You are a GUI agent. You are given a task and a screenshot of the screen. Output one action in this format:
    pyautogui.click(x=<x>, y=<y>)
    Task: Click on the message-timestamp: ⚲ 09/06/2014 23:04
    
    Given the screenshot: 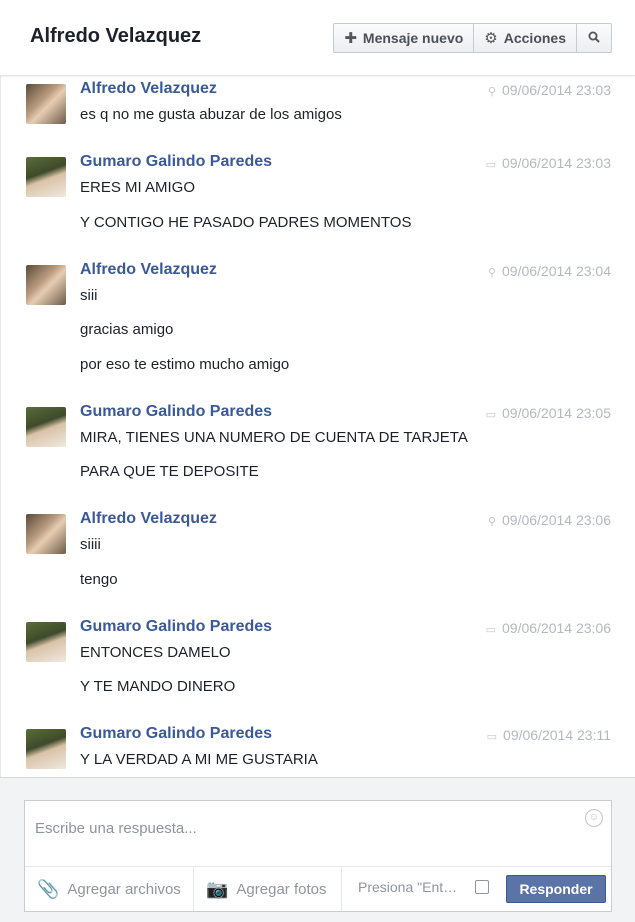 What is the action you would take?
    pyautogui.click(x=549, y=271)
    